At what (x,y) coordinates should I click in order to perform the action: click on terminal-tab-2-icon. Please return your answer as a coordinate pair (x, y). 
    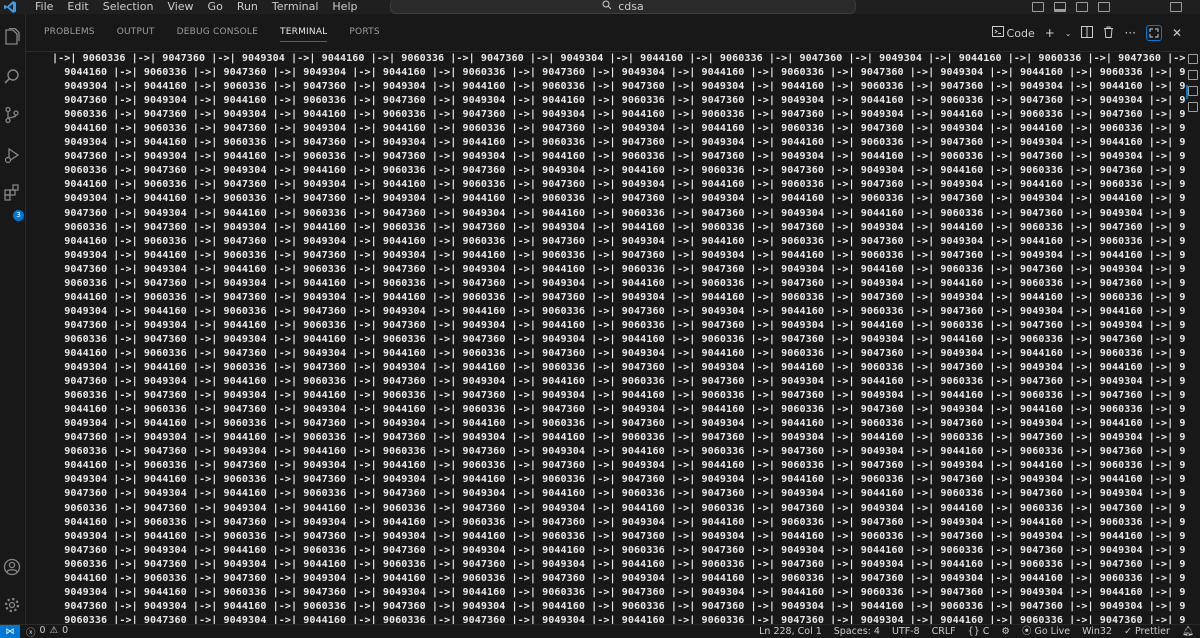
    Looking at the image, I should click on (1193, 75).